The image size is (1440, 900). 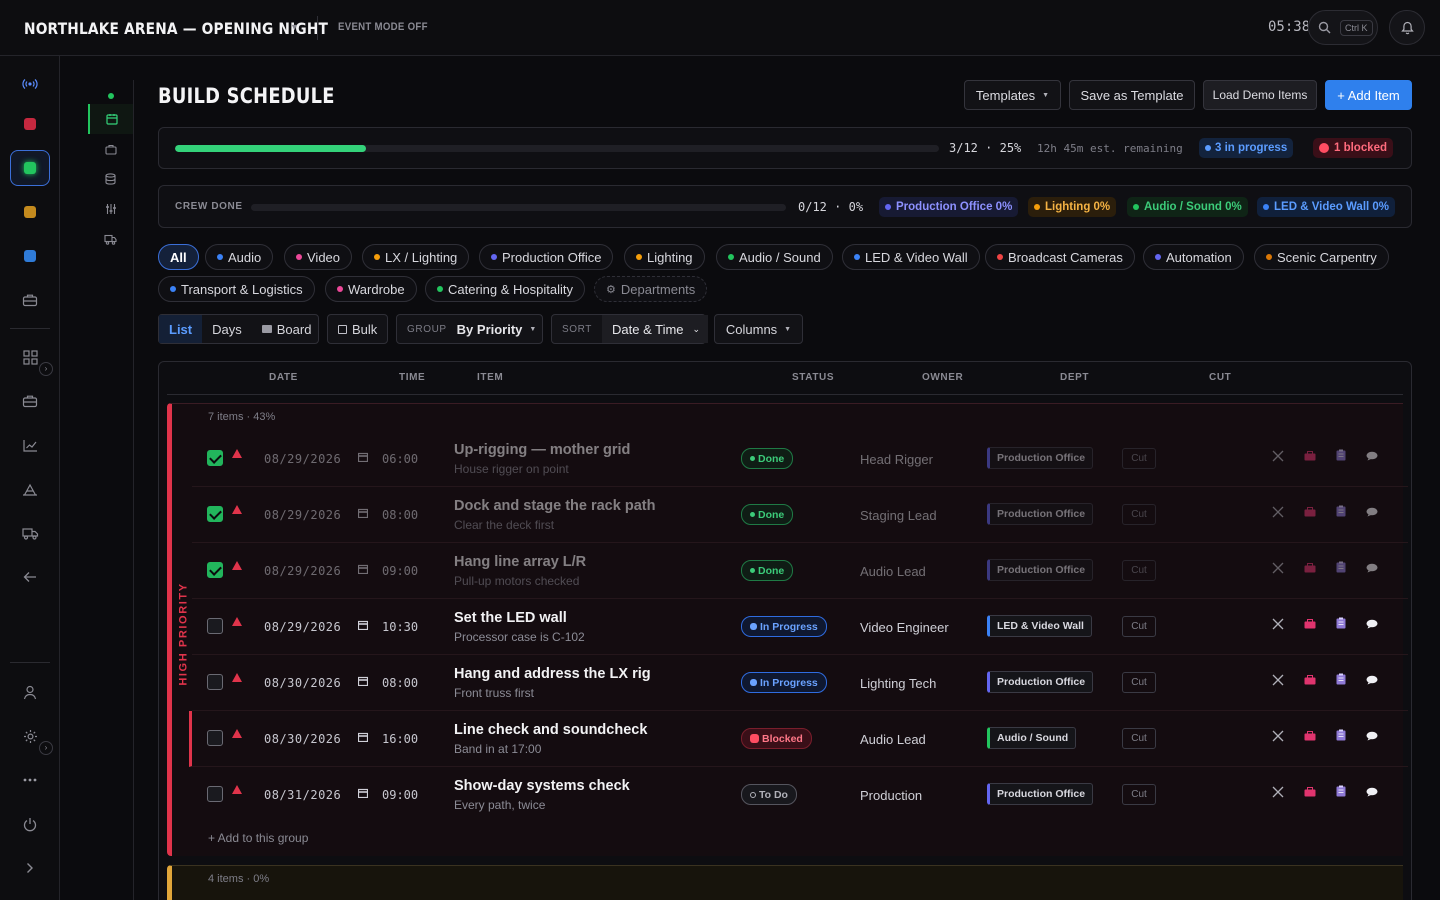 I want to click on row-owner: Production, so click(x=891, y=795).